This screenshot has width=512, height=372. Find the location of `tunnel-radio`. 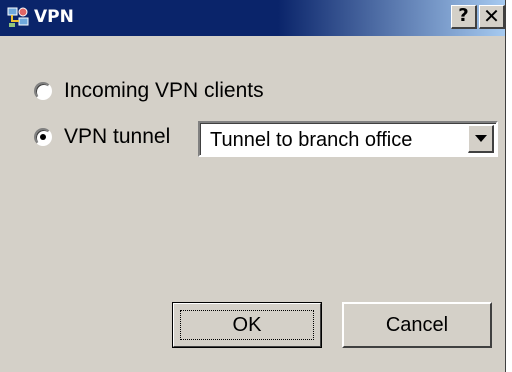

tunnel-radio is located at coordinates (43, 137).